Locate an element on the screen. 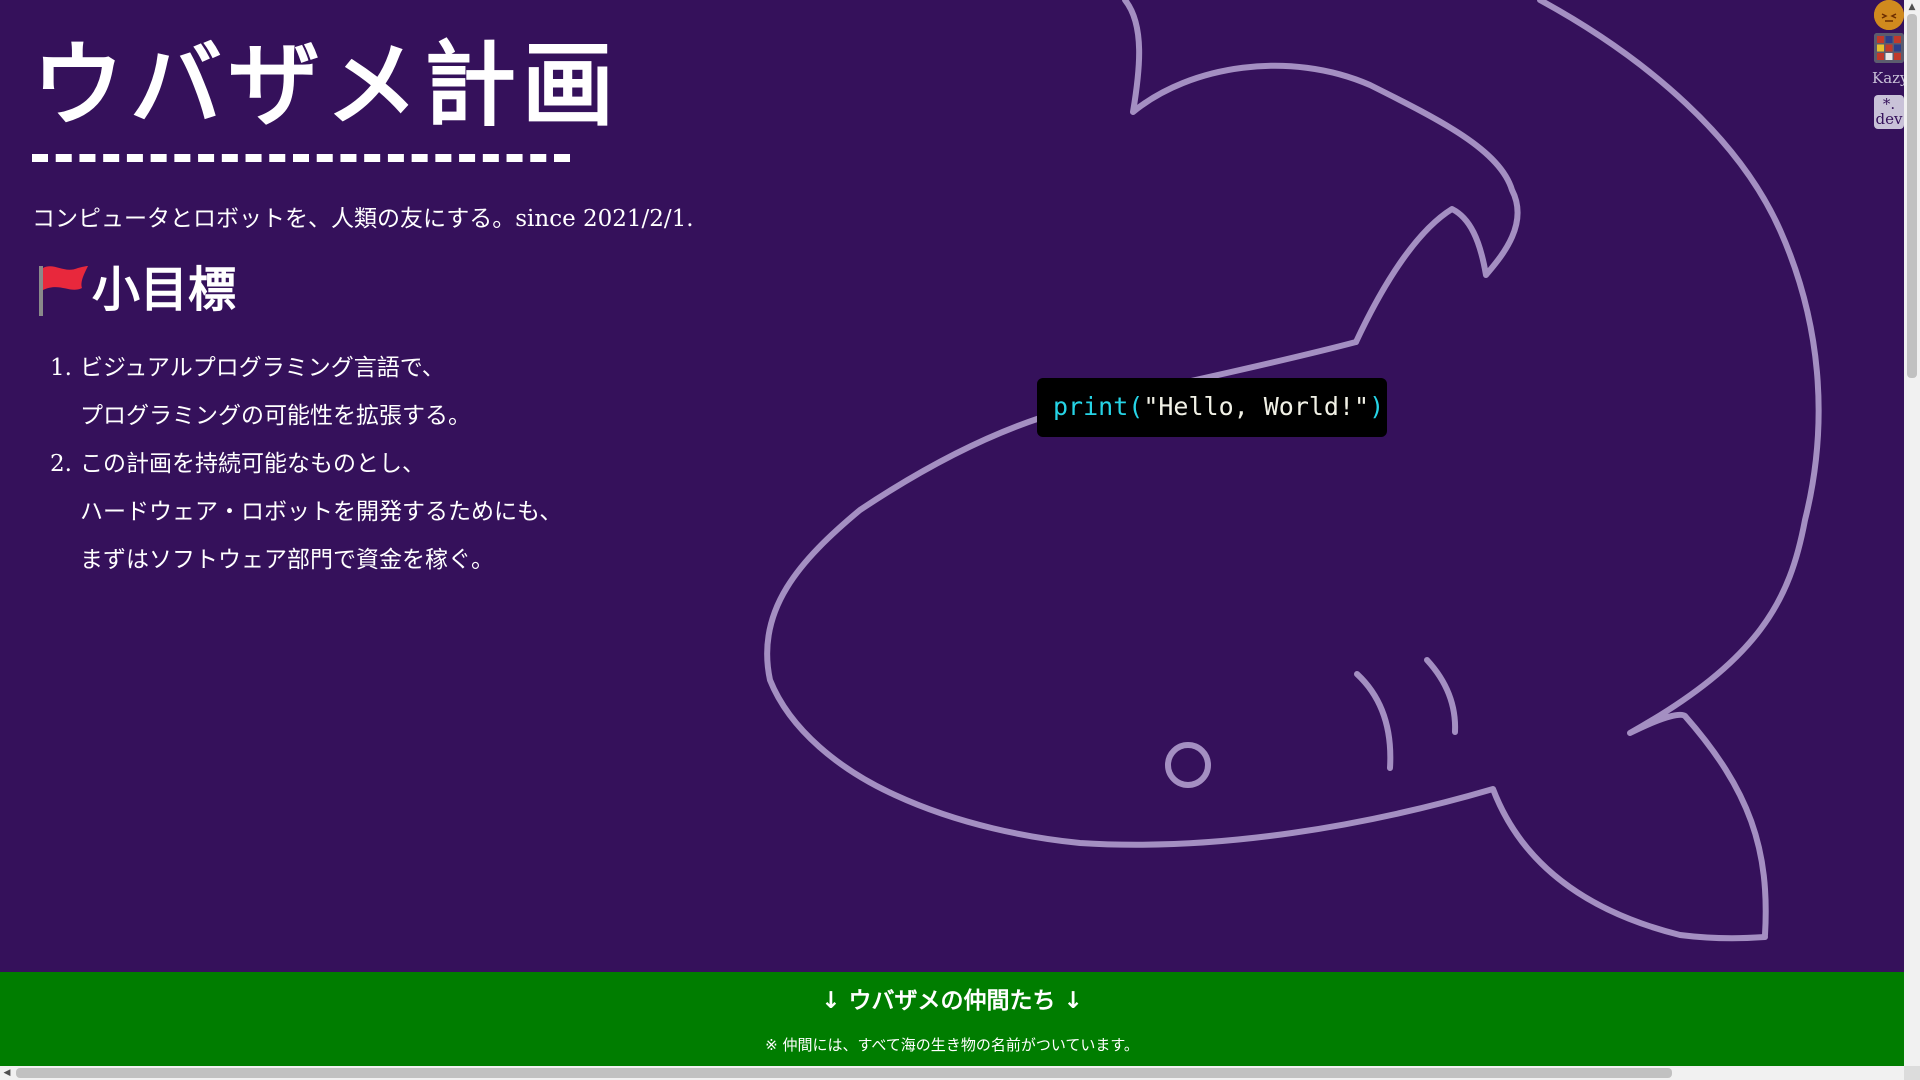  goal-line: プログラミングの可能性を拡張する。 is located at coordinates (275, 416).